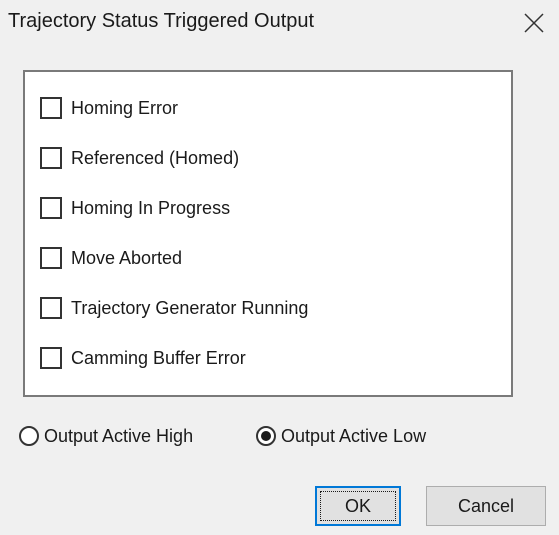  I want to click on radio-label: Output Active High, so click(119, 436).